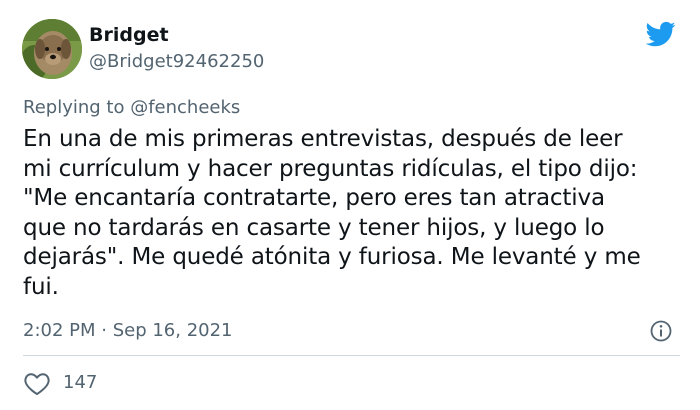 Image resolution: width=700 pixels, height=410 pixels. I want to click on twitter-bird-icon, so click(661, 34).